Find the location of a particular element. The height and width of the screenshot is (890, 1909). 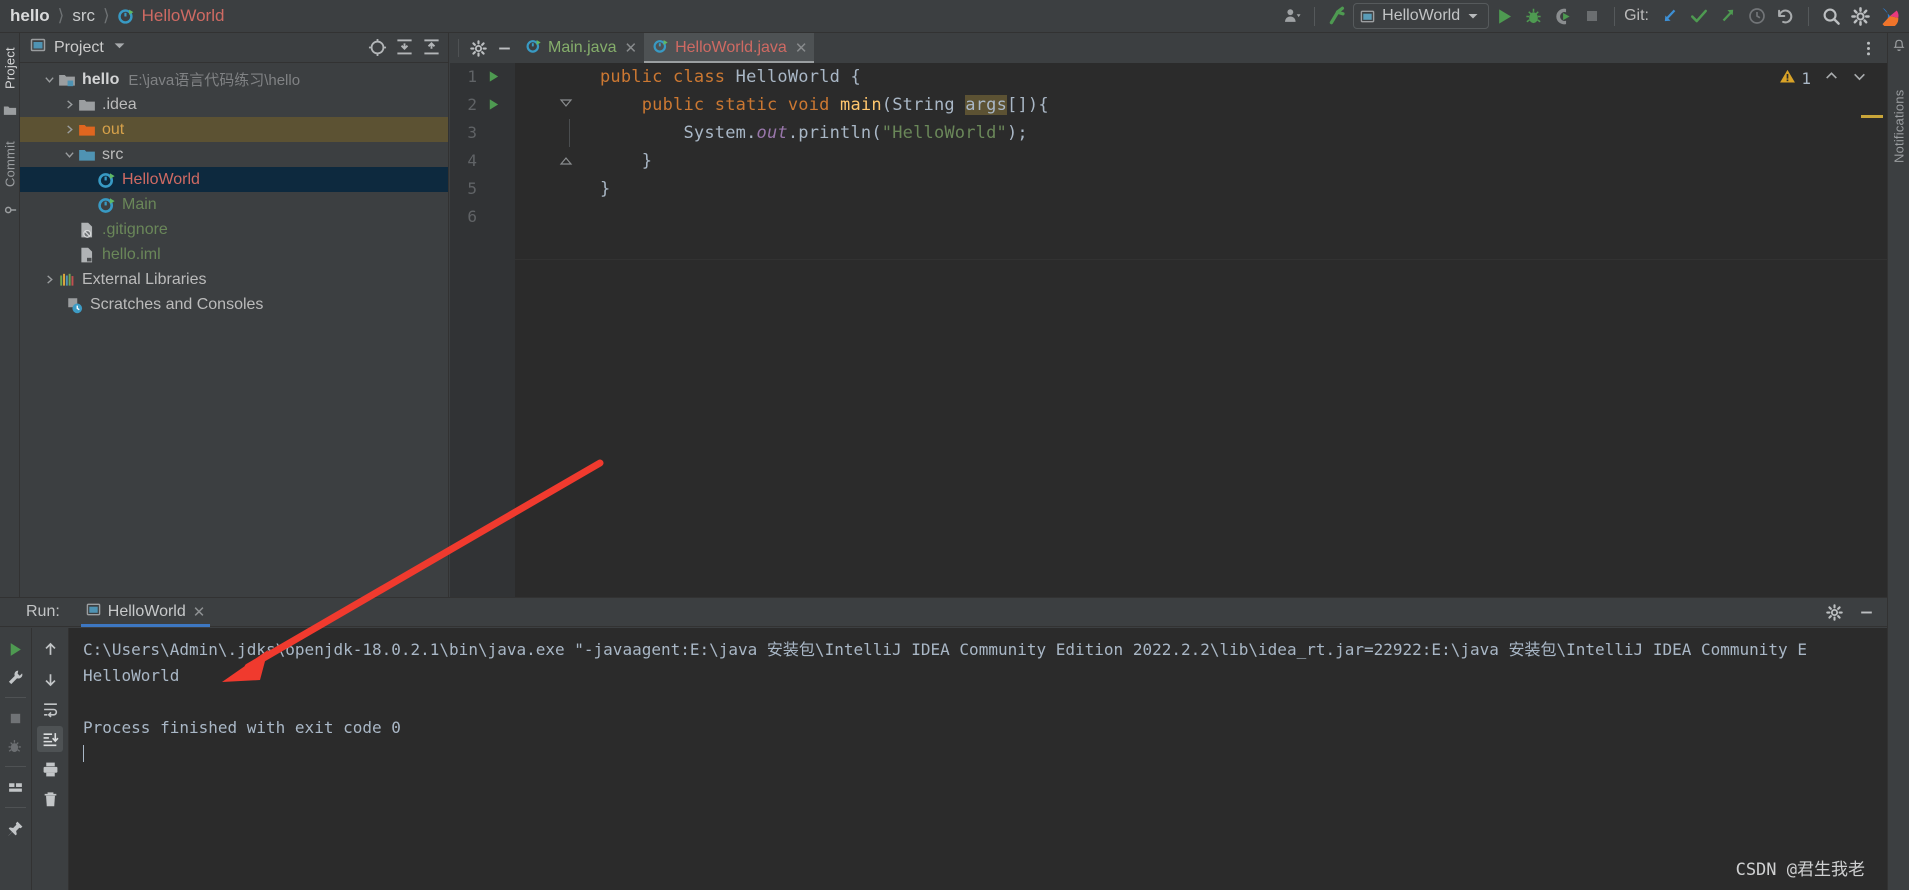

console-line: Process finished with exit code 0 is located at coordinates (242, 727).